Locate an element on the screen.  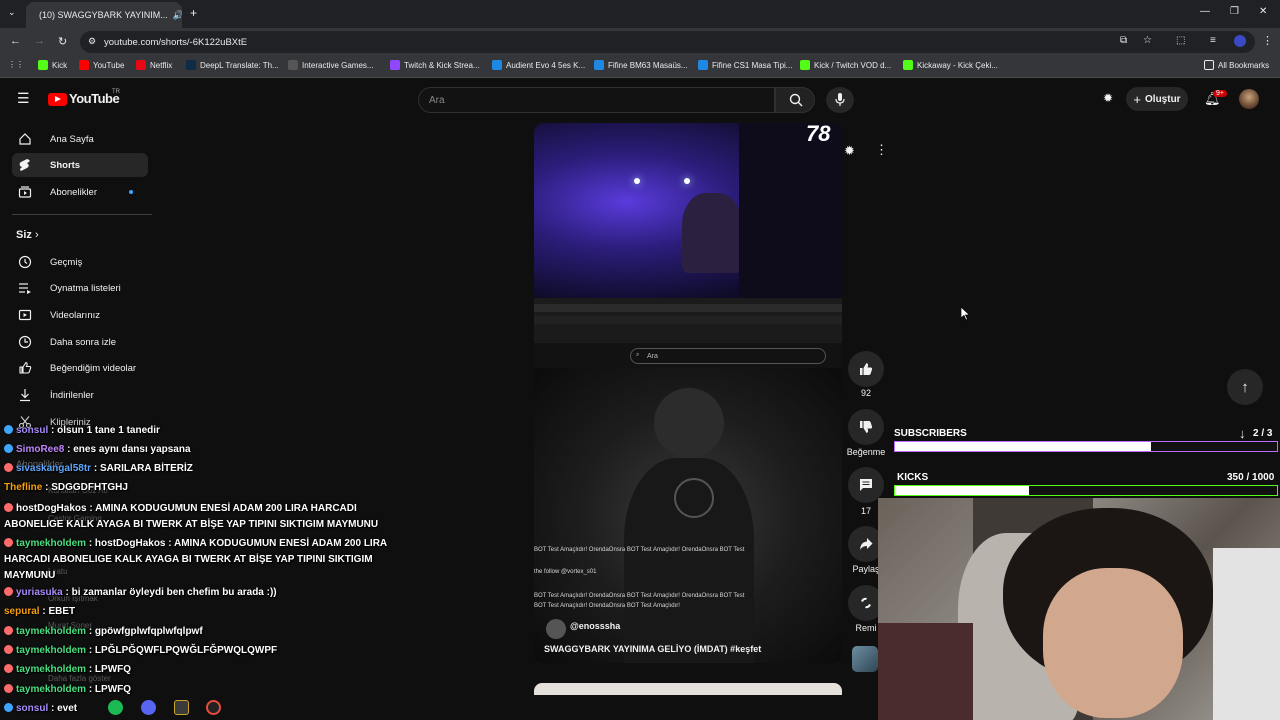
spotify-icon is located at coordinates (115, 707).